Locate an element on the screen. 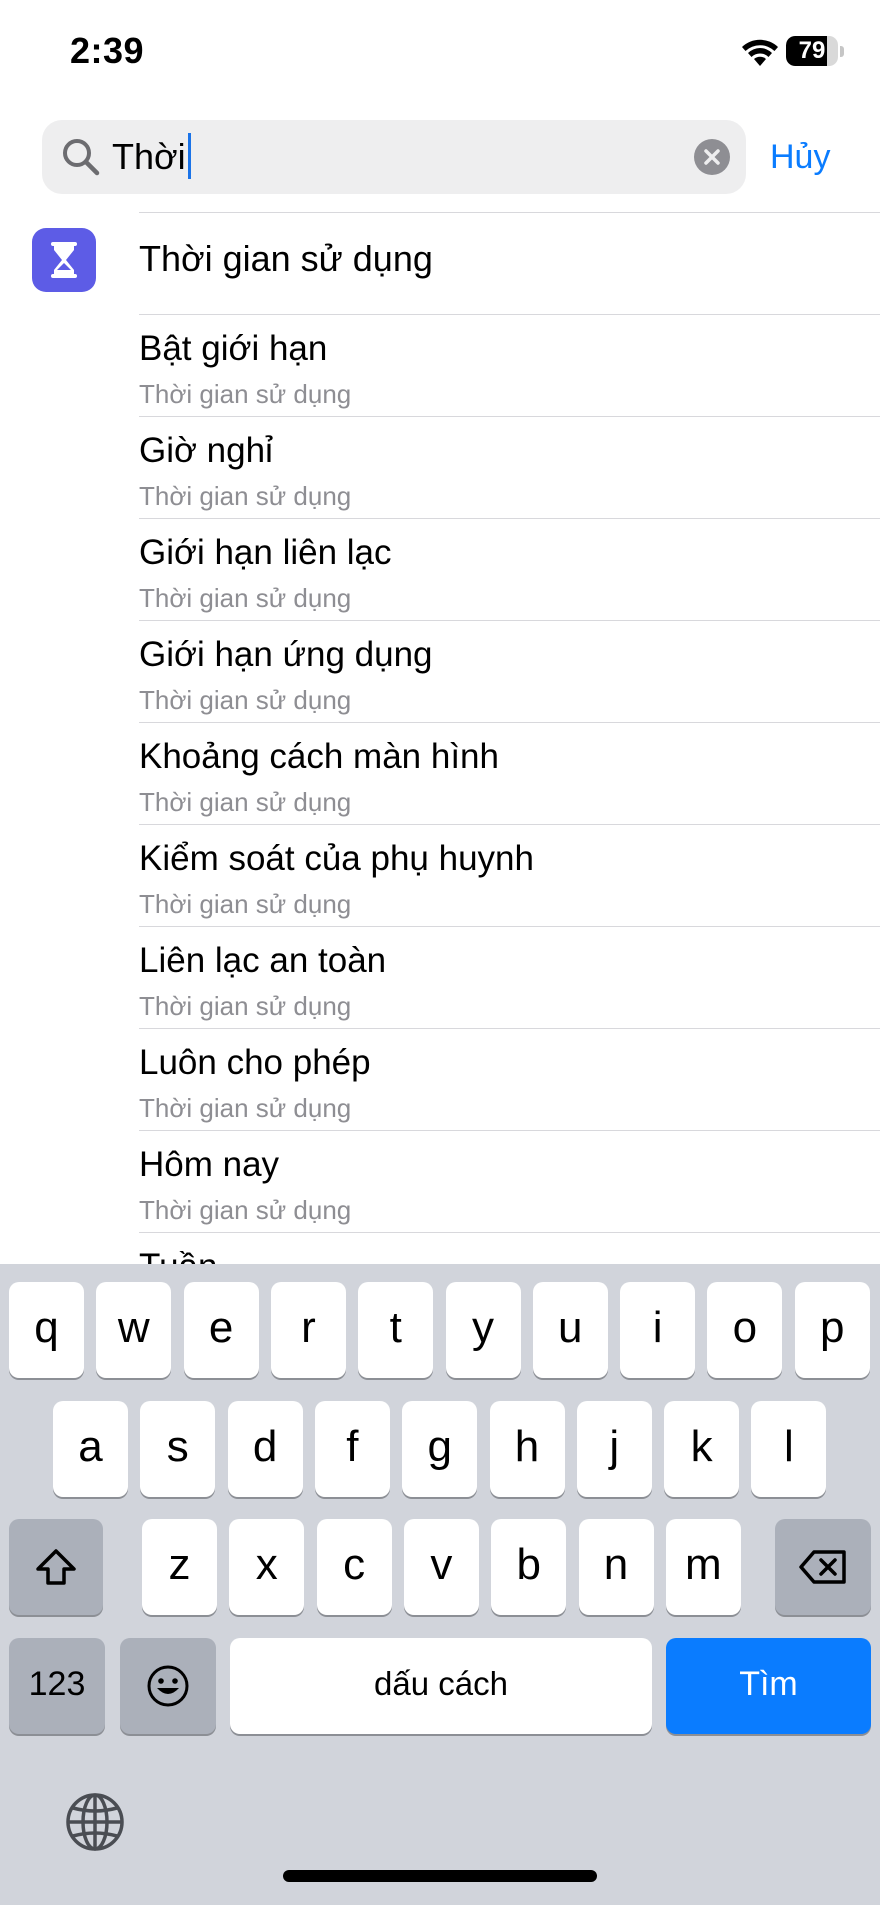  result-item: Giờ nghỉ Thời gian sử dụng is located at coordinates (440, 468).